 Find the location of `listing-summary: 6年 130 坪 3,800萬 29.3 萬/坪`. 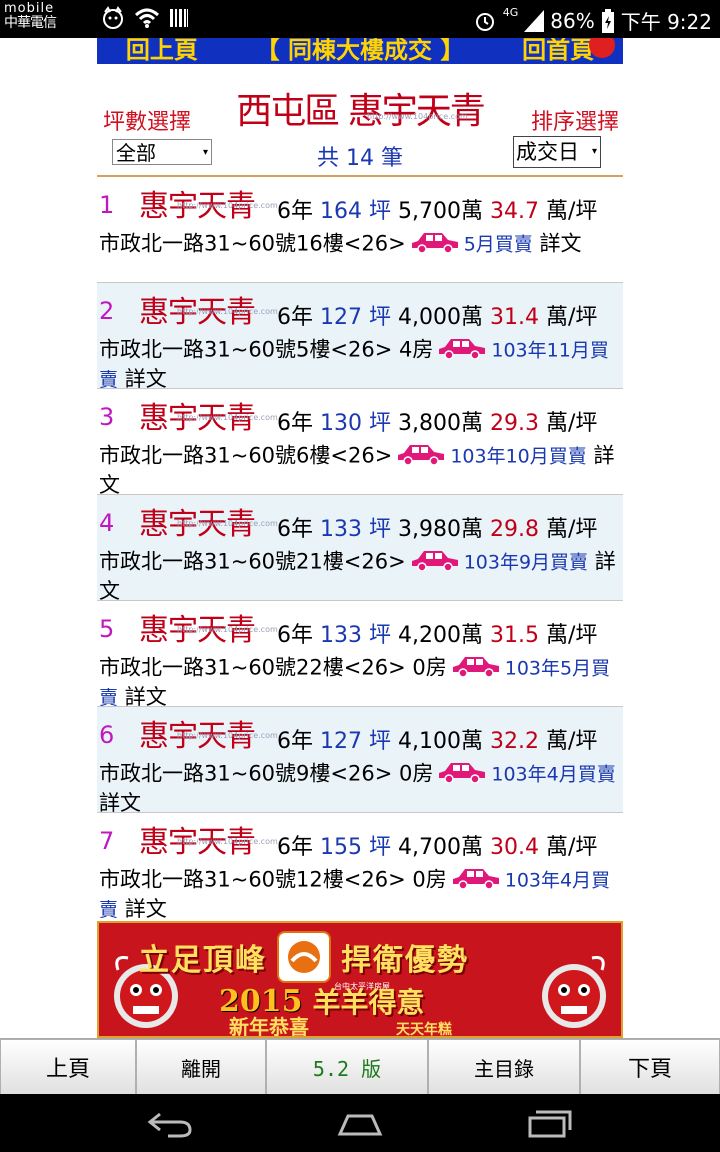

listing-summary: 6年 130 坪 3,800萬 29.3 萬/坪 is located at coordinates (437, 421).